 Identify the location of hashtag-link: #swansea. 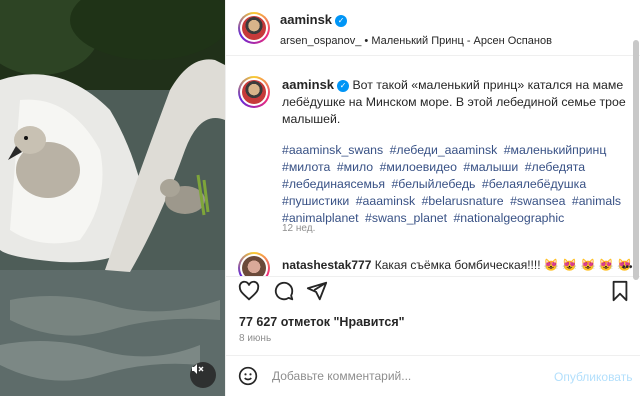
(537, 201).